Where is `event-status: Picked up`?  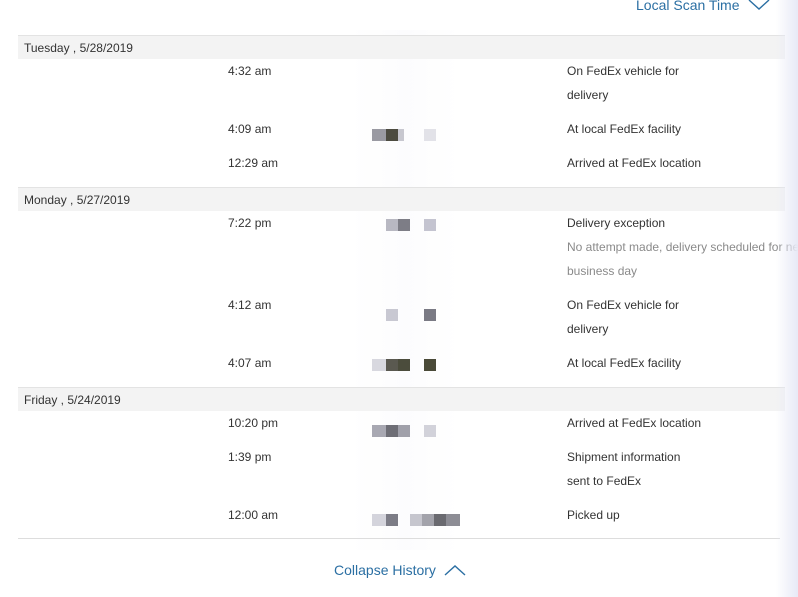
event-status: Picked up is located at coordinates (593, 515).